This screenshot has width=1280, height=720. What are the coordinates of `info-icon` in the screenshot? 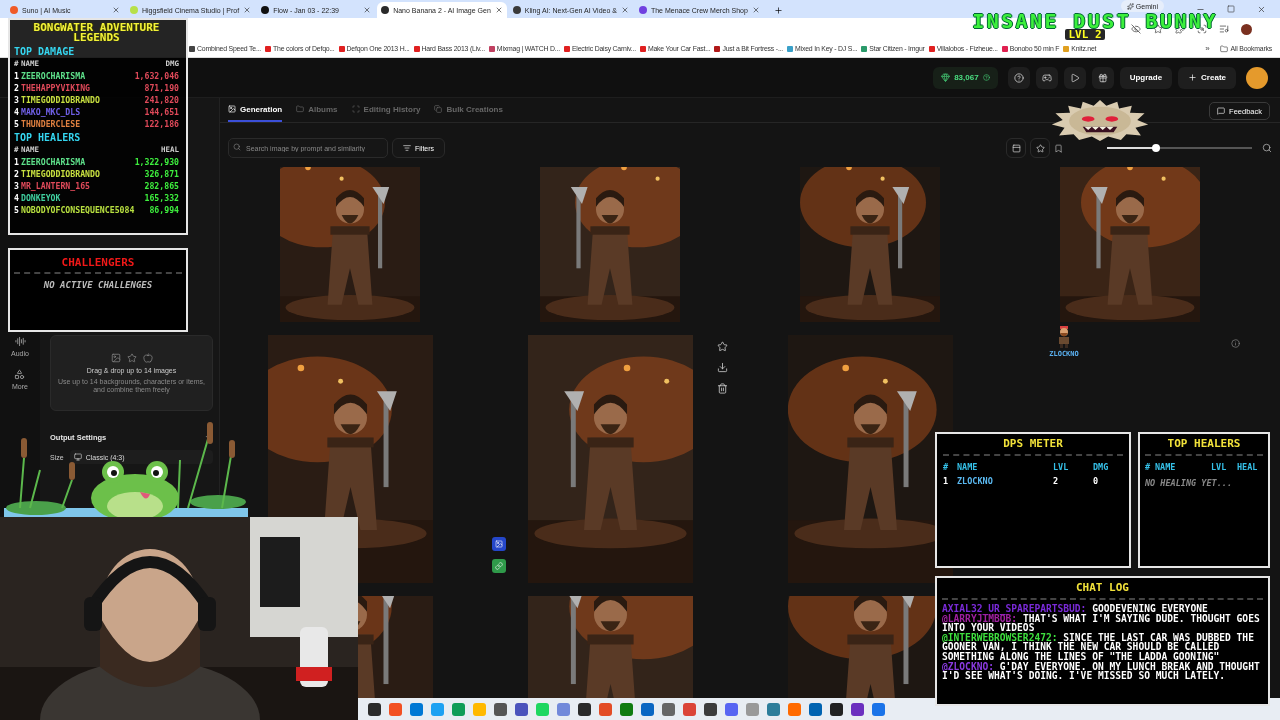 It's located at (1235, 343).